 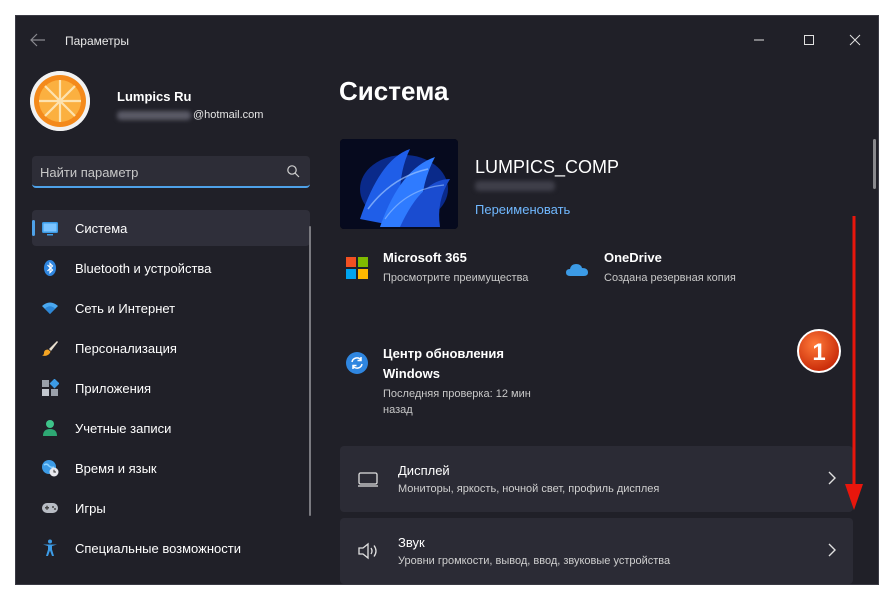 What do you see at coordinates (50, 468) in the screenshot?
I see `globe-clock-icon` at bounding box center [50, 468].